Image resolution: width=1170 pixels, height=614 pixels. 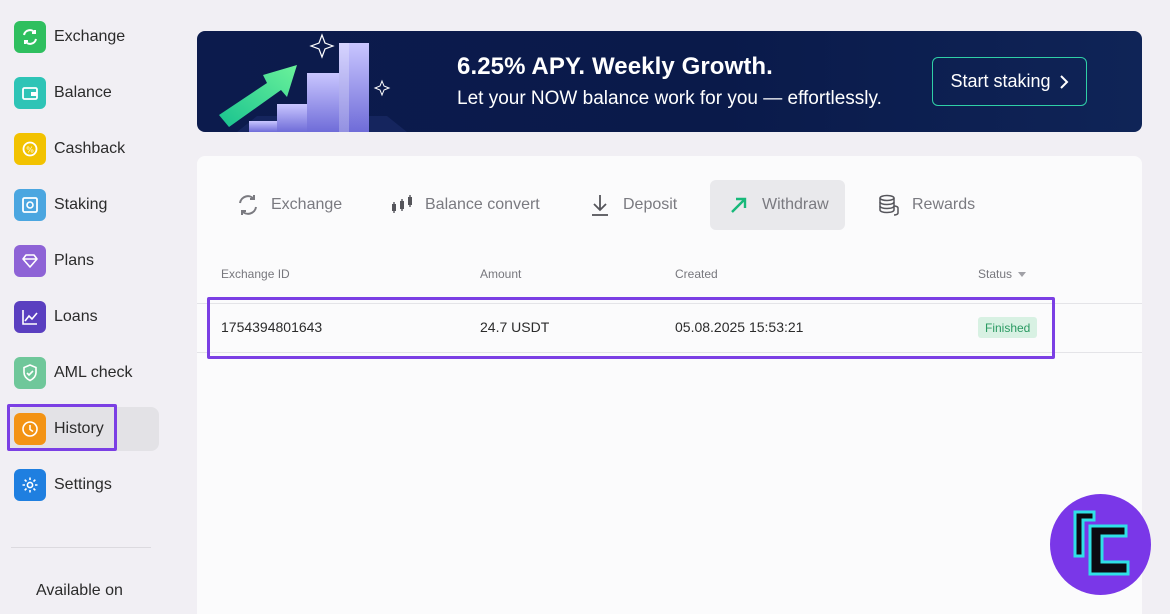 What do you see at coordinates (1022, 274) in the screenshot?
I see `sort-caret-icon` at bounding box center [1022, 274].